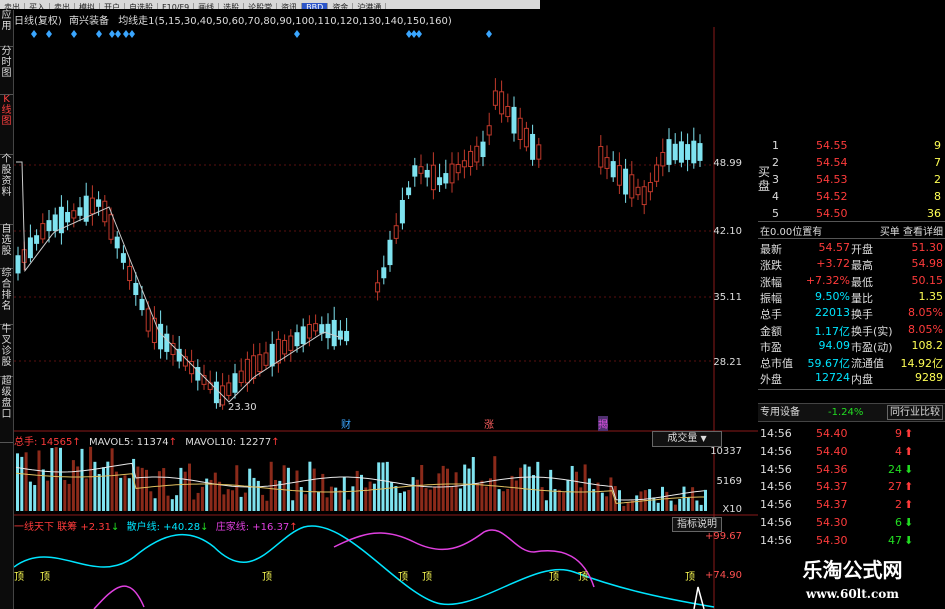  Describe the element at coordinates (852, 570) in the screenshot. I see `watermark-title: 乐淘公式网` at that location.